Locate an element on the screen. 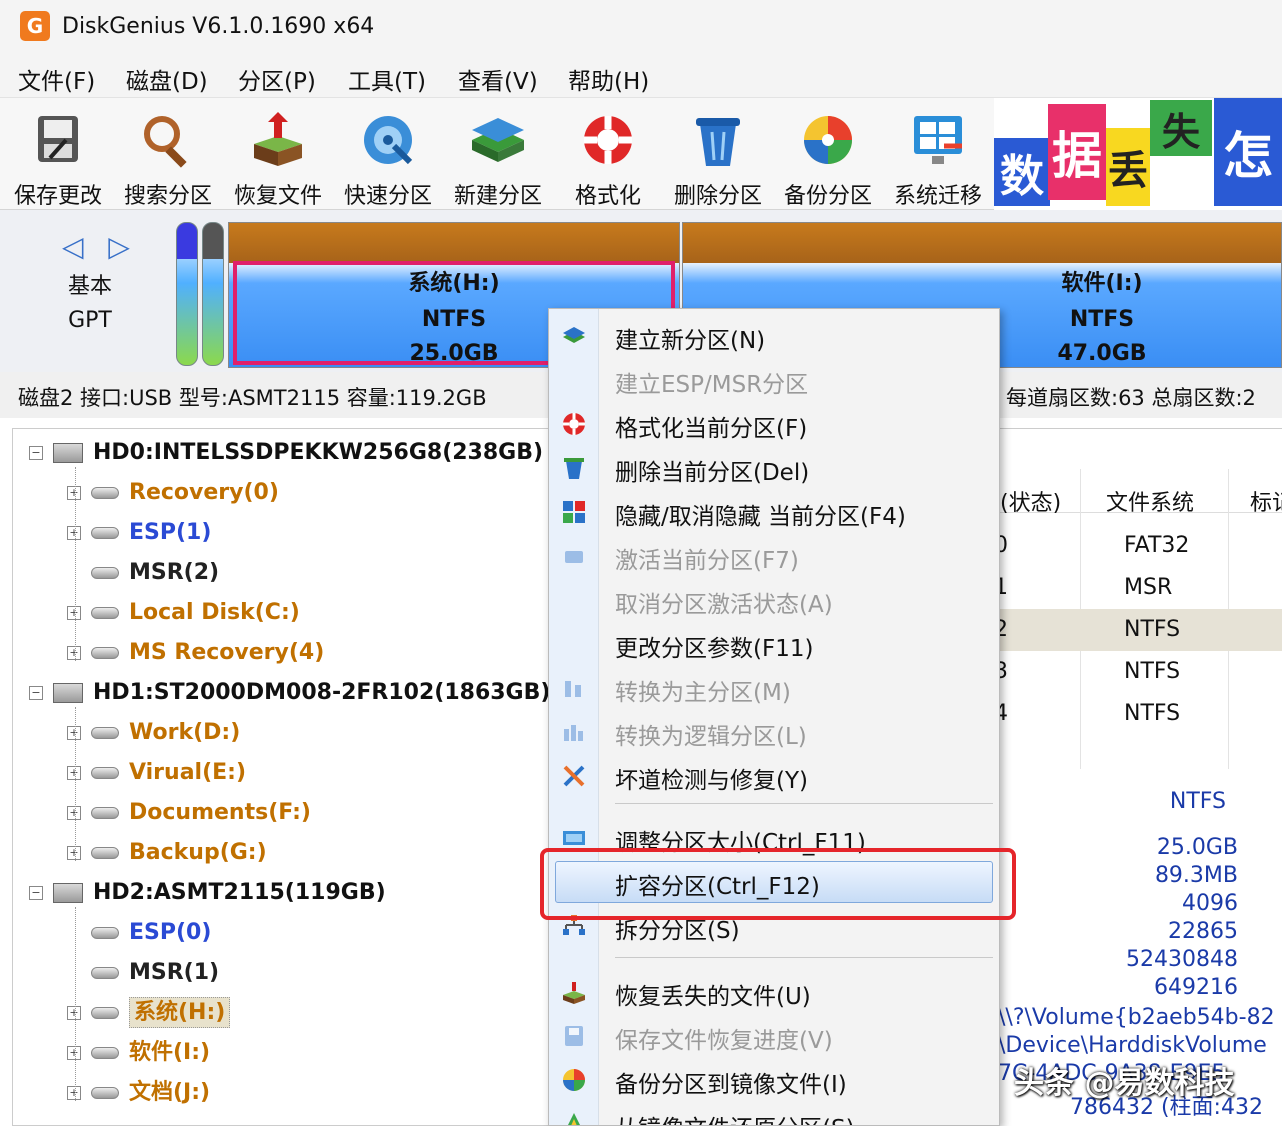  context-menu-item: 建立ESP/MSR分区 is located at coordinates (774, 379).